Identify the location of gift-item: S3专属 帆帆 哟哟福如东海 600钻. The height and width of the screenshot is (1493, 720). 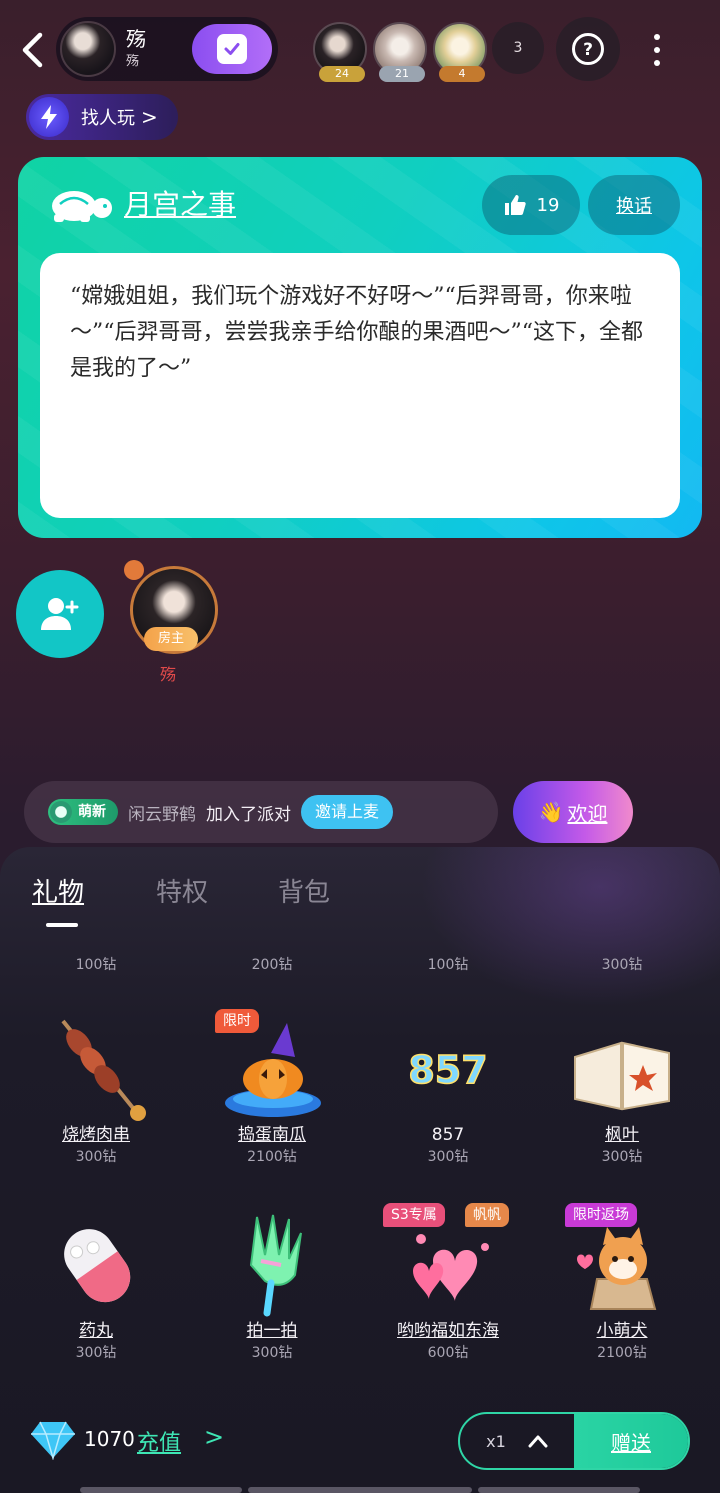
(448, 1283).